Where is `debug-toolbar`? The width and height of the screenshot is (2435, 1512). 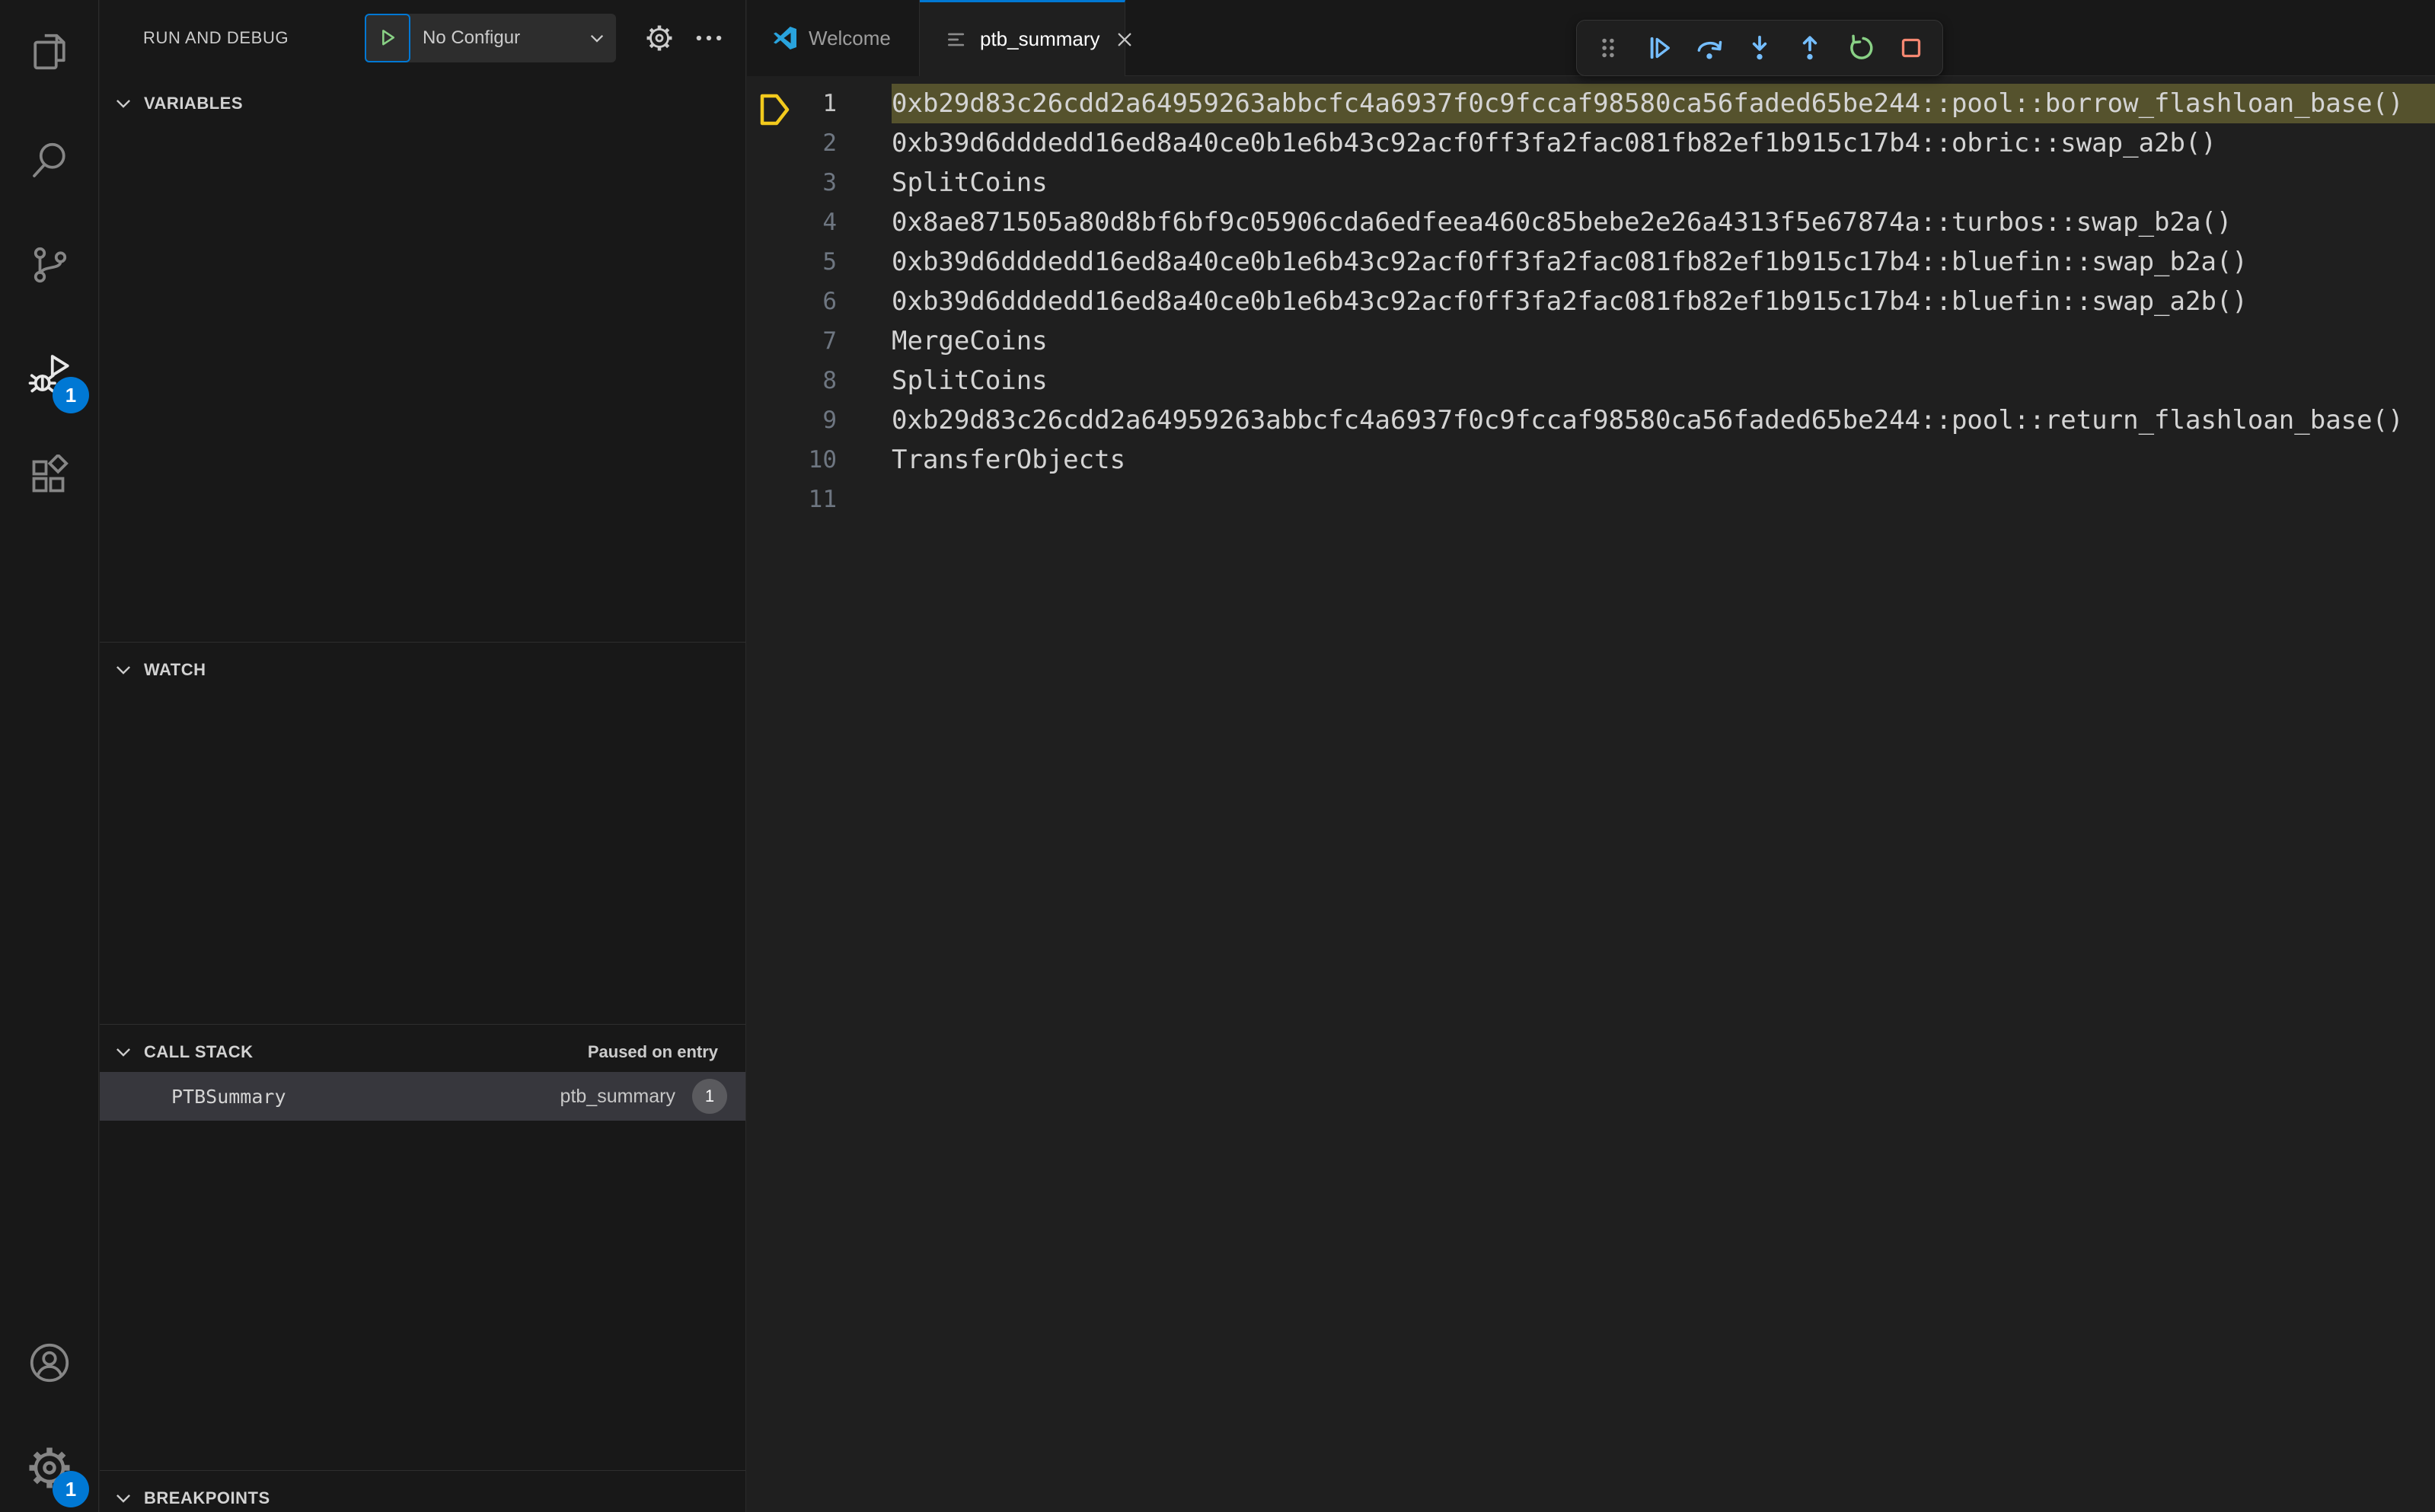 debug-toolbar is located at coordinates (1759, 48).